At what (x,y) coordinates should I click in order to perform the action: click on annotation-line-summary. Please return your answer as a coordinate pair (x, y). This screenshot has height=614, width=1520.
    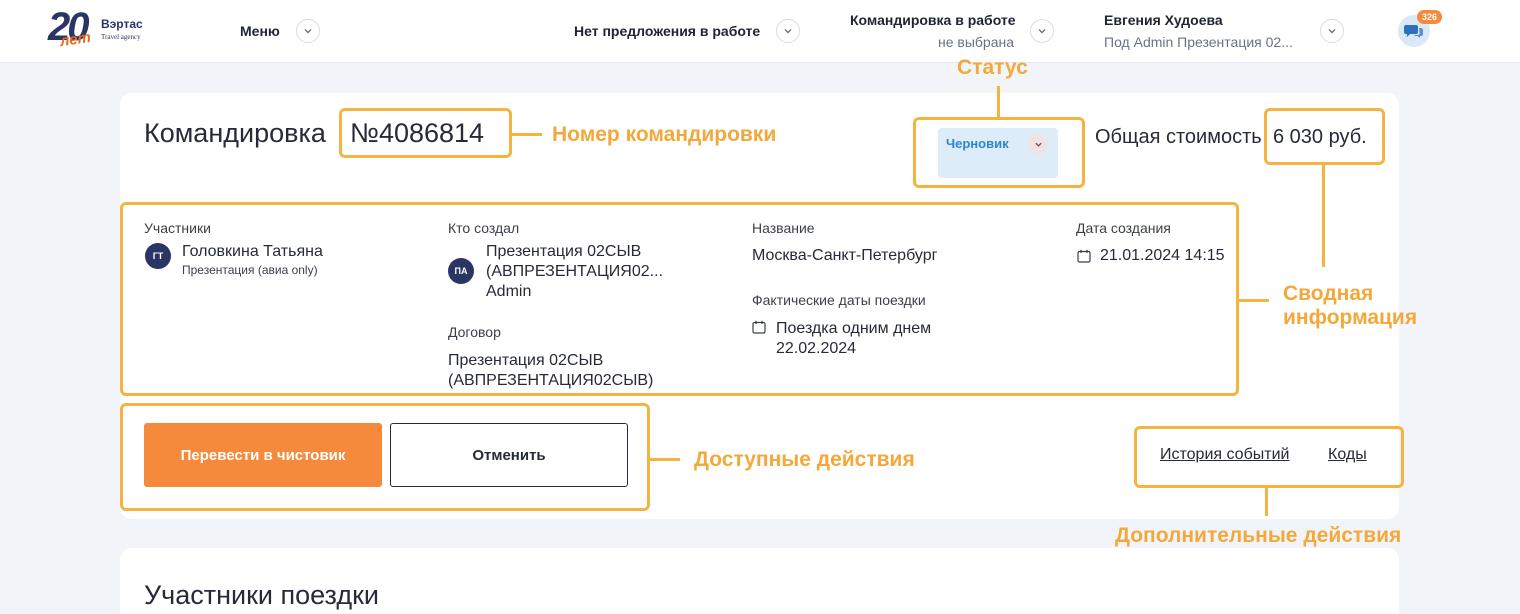
    Looking at the image, I should click on (1254, 300).